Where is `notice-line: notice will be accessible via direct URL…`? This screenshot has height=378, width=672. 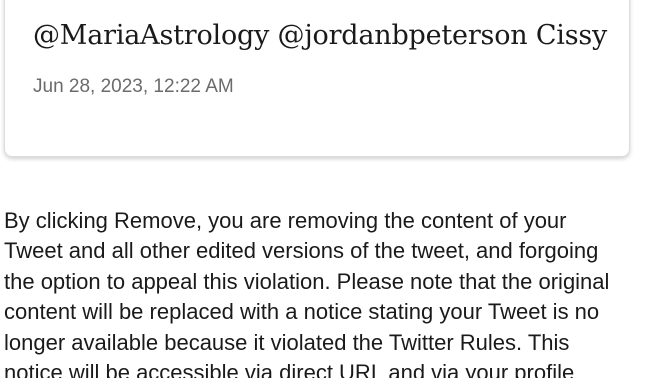
notice-line: notice will be accessible via direct URL… is located at coordinates (289, 369).